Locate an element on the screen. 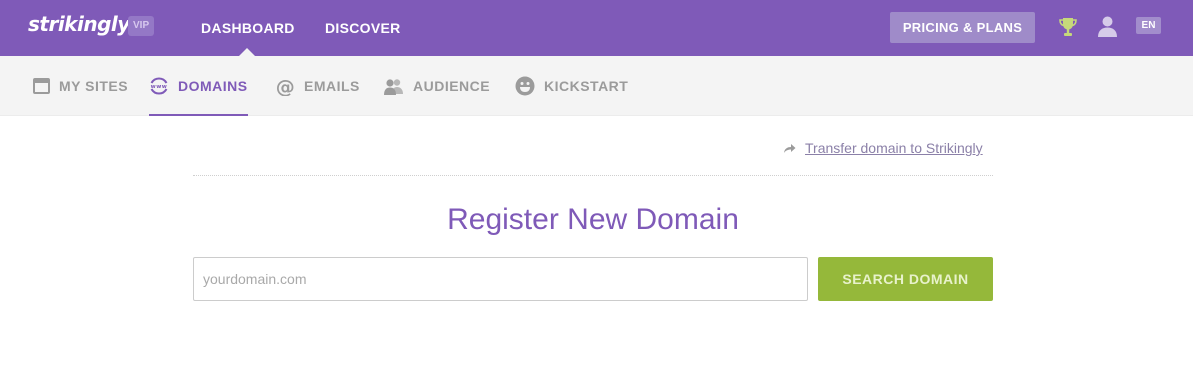 The image size is (1193, 381). pricing-plans-button: PRICING & PLANS is located at coordinates (962, 27).